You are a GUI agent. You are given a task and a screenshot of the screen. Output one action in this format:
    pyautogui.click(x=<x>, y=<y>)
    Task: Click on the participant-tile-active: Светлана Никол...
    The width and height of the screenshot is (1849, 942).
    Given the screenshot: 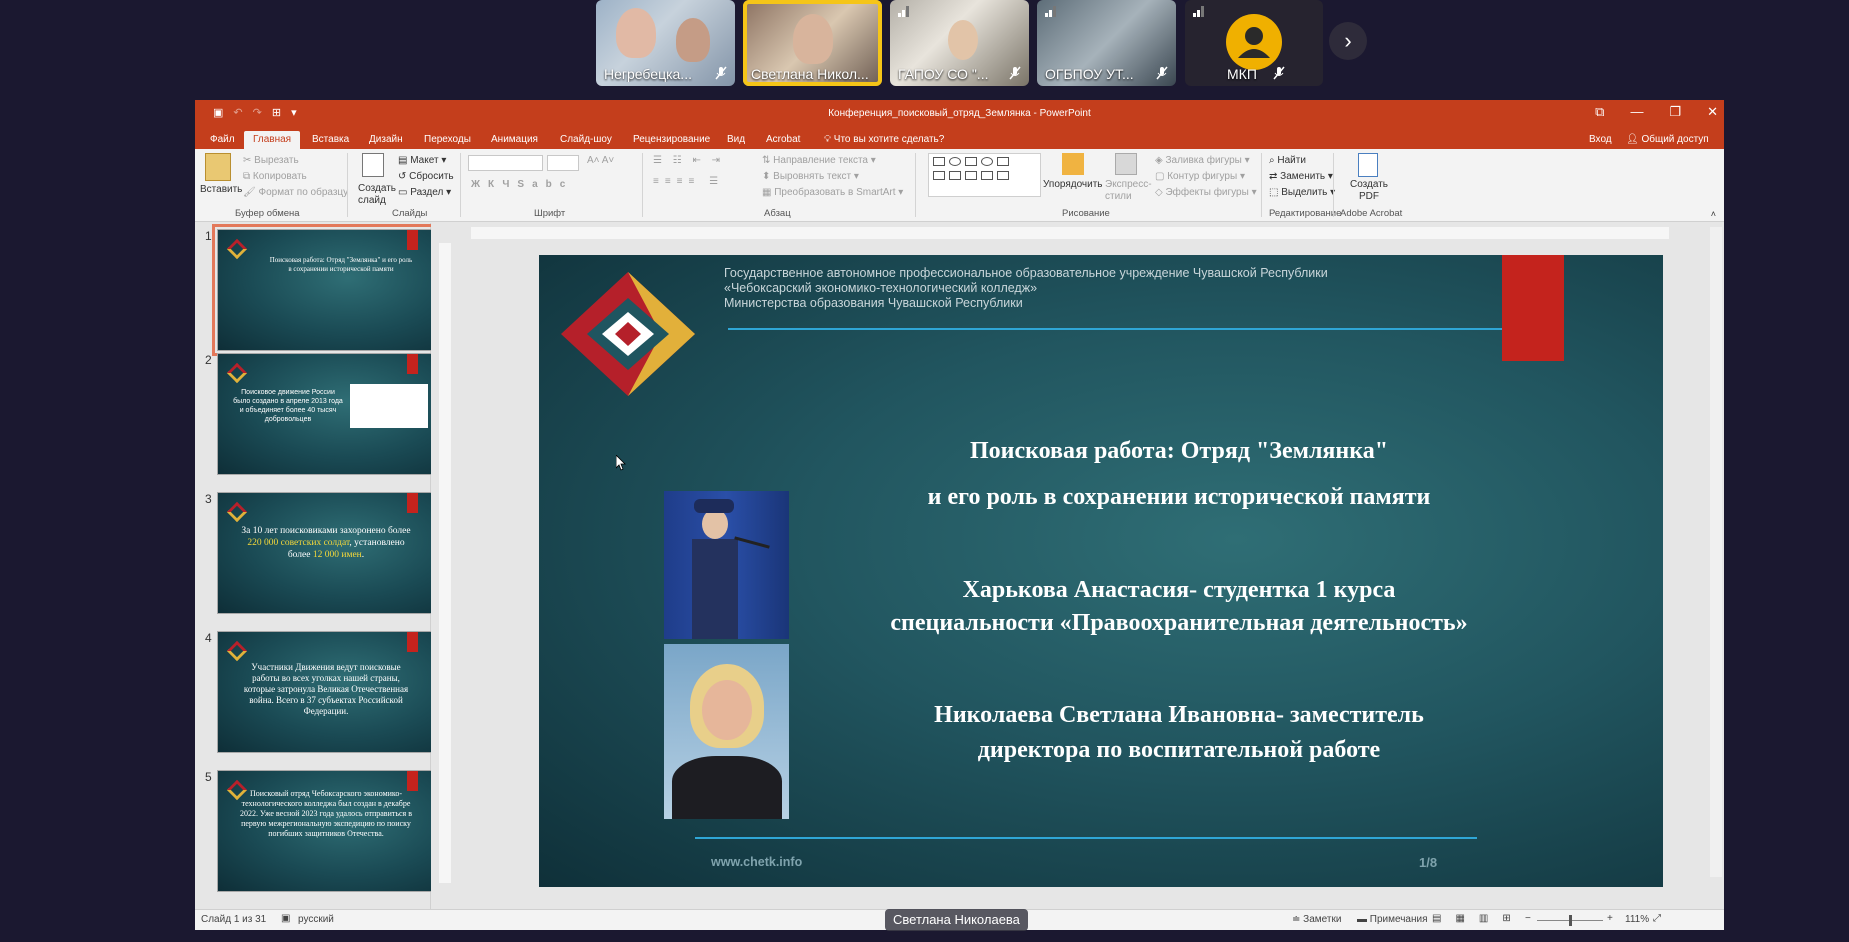 What is the action you would take?
    pyautogui.click(x=812, y=43)
    